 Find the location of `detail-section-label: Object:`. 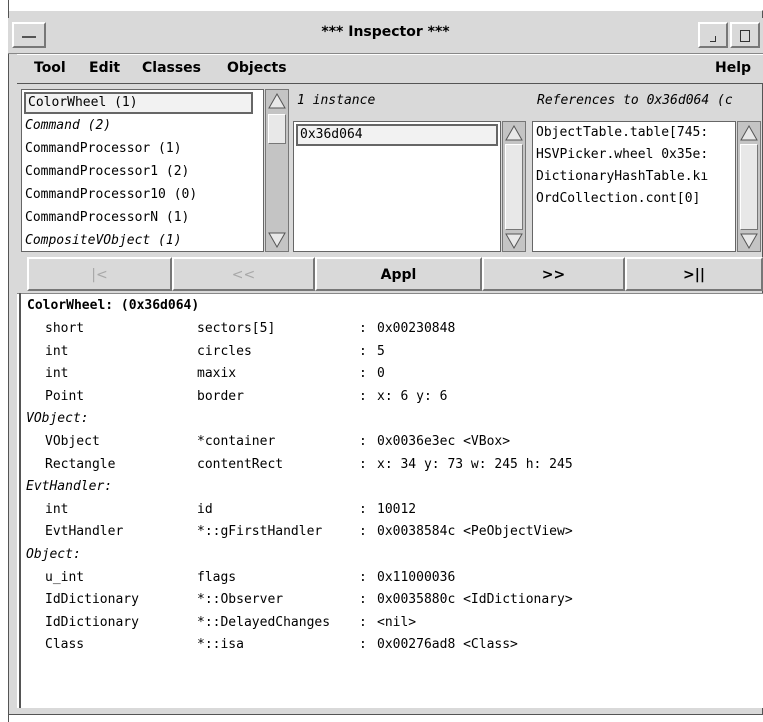

detail-section-label: Object: is located at coordinates (53, 554).